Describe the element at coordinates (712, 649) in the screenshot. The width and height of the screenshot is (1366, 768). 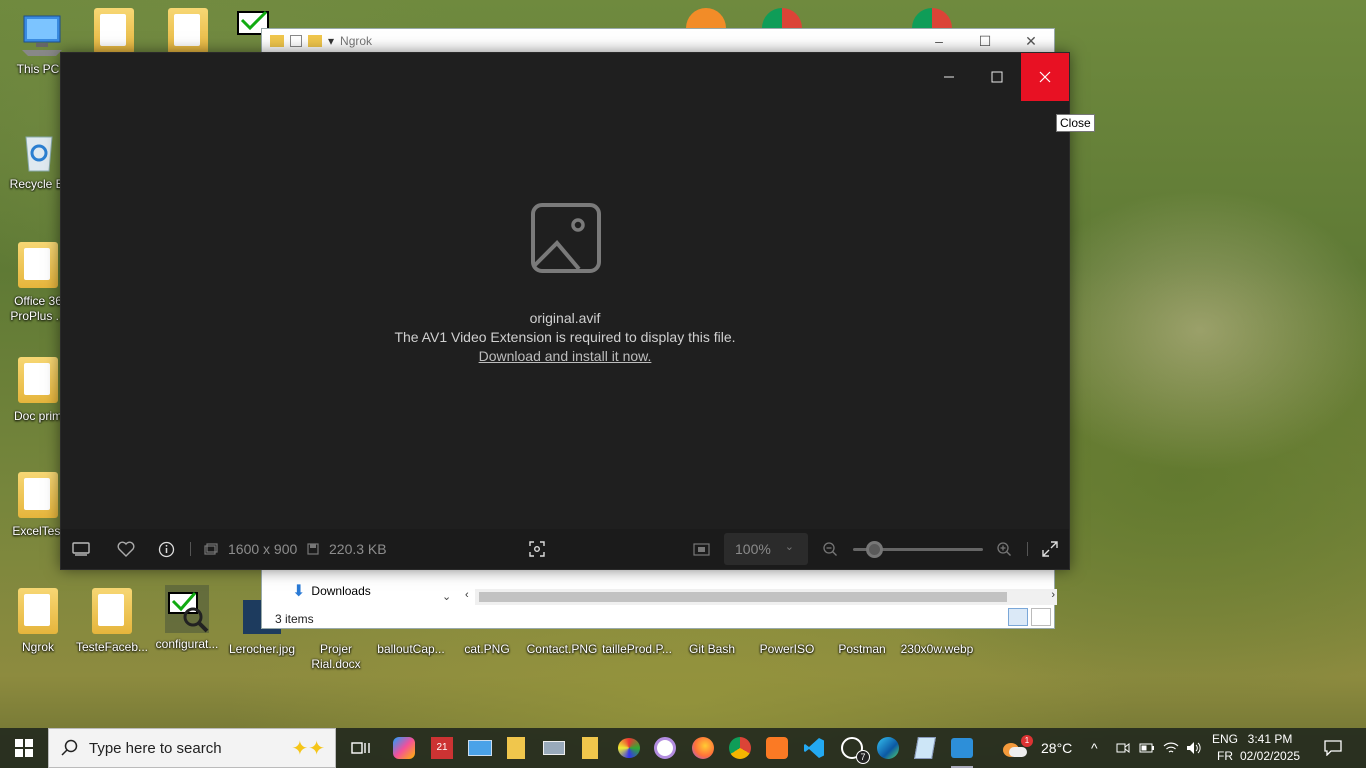
I see `desktop-icon-label: Git Bash` at that location.